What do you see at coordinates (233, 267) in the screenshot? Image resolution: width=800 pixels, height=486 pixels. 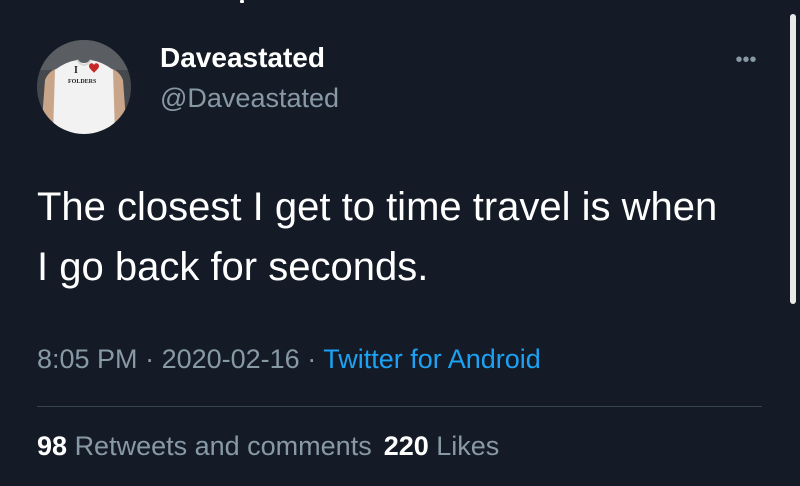 I see `tweet-text-line: I go back for seconds.` at bounding box center [233, 267].